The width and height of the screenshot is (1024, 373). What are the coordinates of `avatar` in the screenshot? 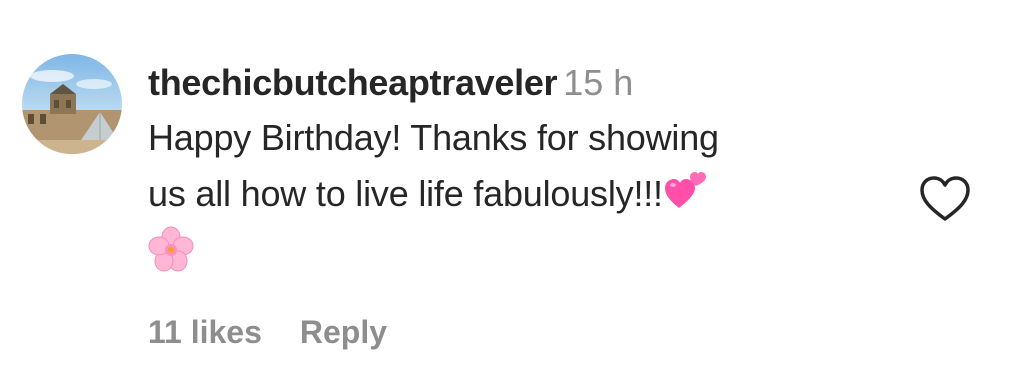 It's located at (72, 104).